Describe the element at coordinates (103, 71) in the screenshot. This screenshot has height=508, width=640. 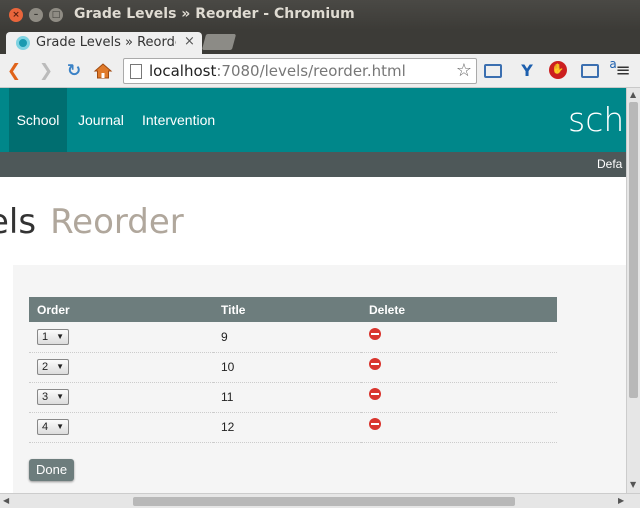
I see `home-icon` at that location.